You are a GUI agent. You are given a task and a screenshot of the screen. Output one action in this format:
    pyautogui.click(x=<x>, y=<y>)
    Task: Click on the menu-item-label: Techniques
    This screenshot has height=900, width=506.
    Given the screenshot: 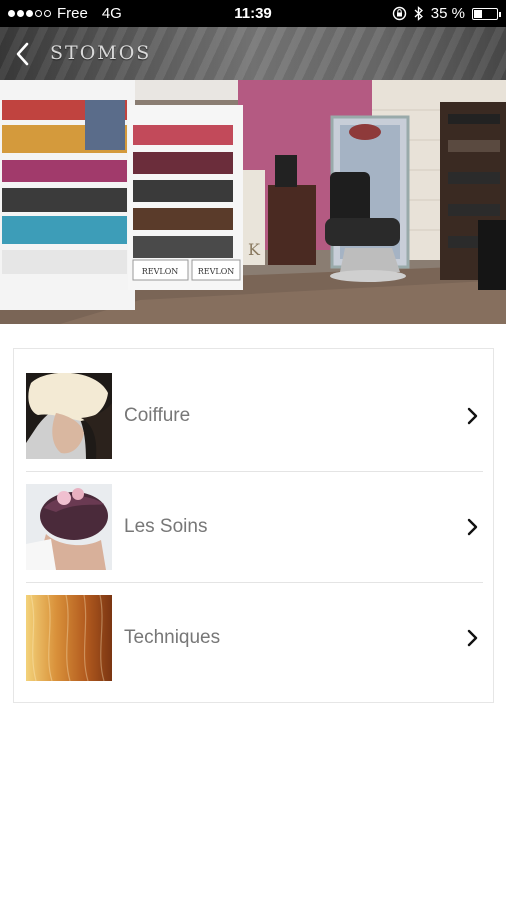 What is the action you would take?
    pyautogui.click(x=172, y=637)
    